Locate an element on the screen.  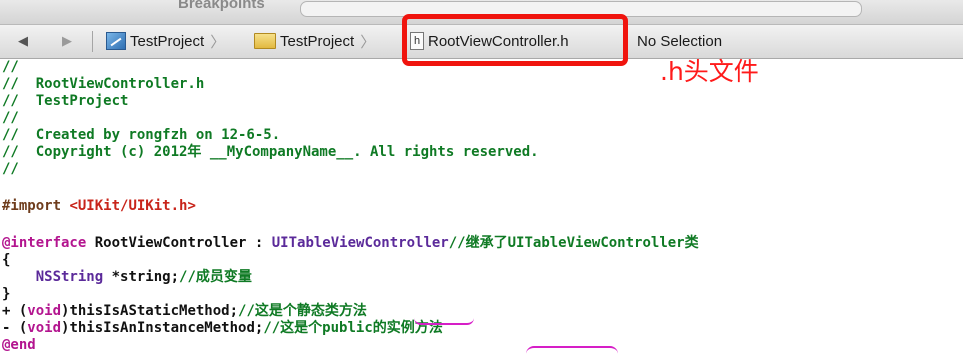
breakpoints-button: Breakpoints is located at coordinates (221, 6).